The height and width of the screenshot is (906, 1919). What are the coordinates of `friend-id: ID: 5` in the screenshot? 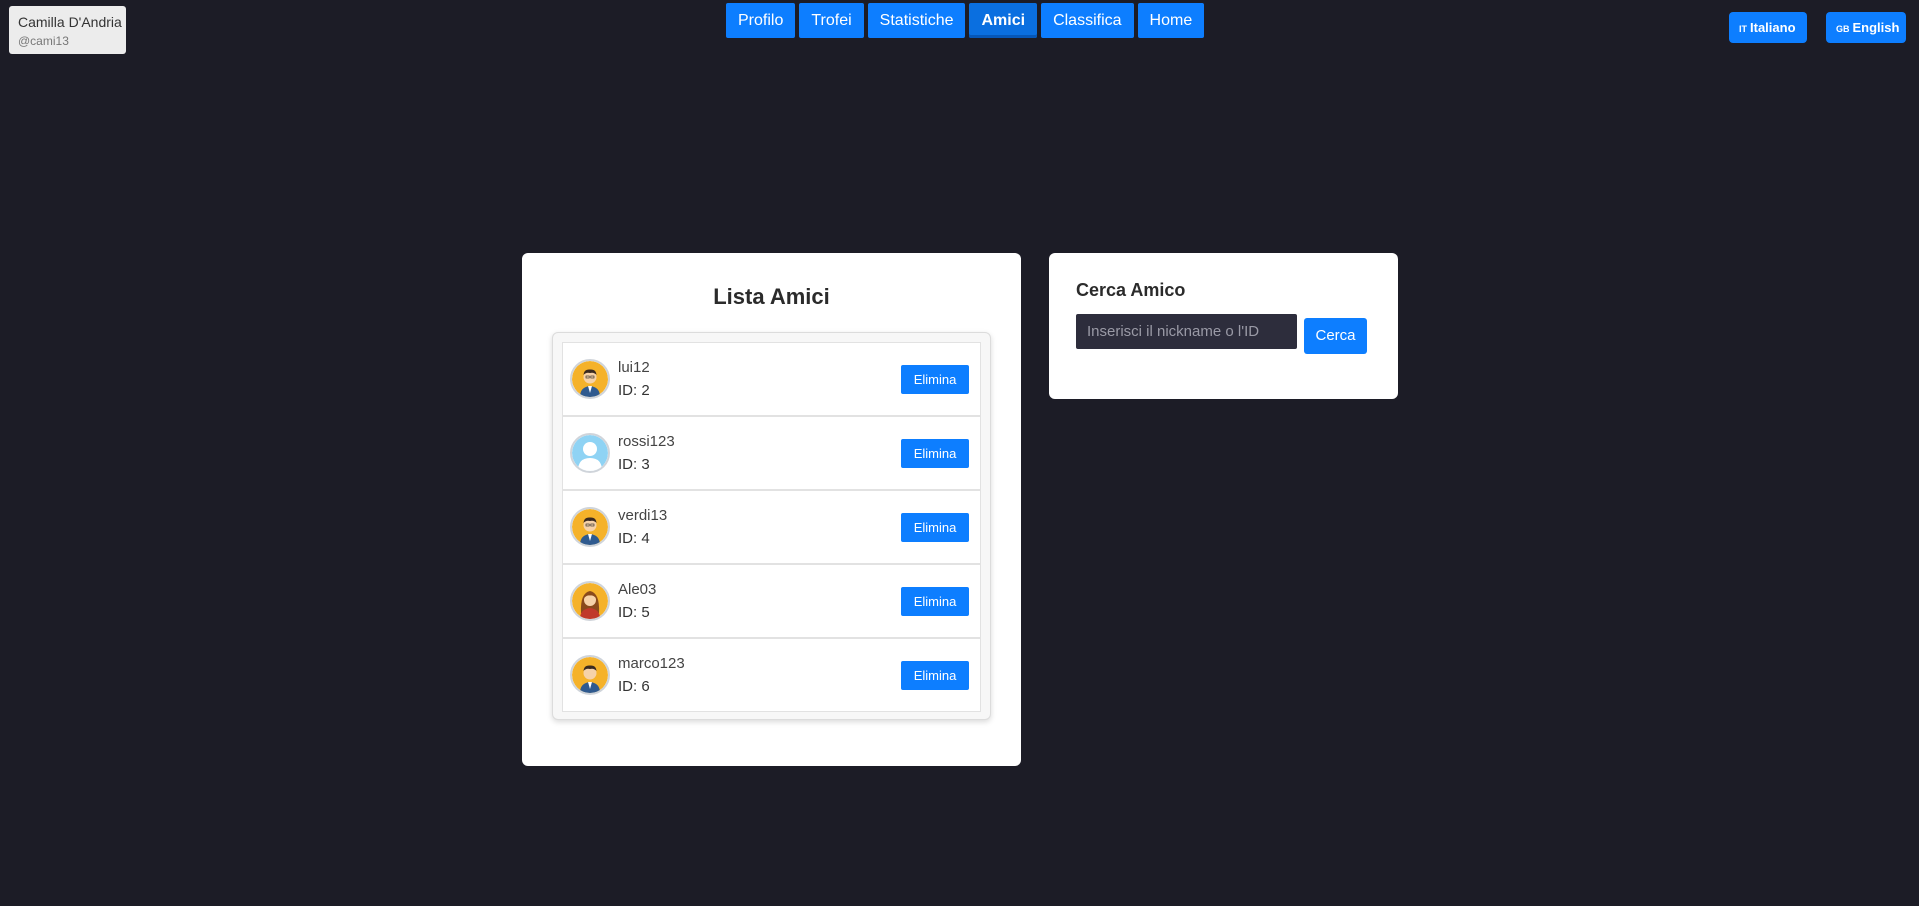 It's located at (634, 612).